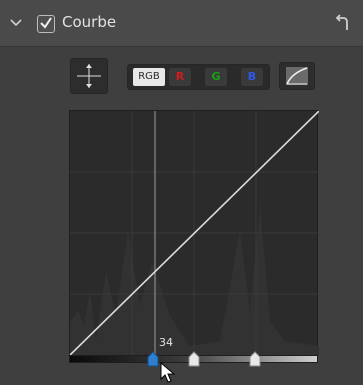  I want to click on mouse-pointer-icon, so click(168, 372).